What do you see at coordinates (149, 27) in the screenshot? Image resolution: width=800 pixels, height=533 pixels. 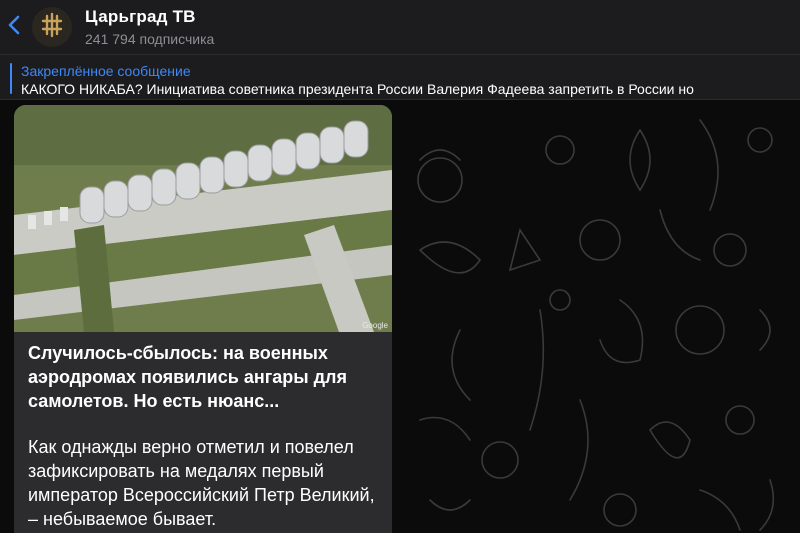 I see `channel-info: Царьград ТВ 241 794 подписчика` at bounding box center [149, 27].